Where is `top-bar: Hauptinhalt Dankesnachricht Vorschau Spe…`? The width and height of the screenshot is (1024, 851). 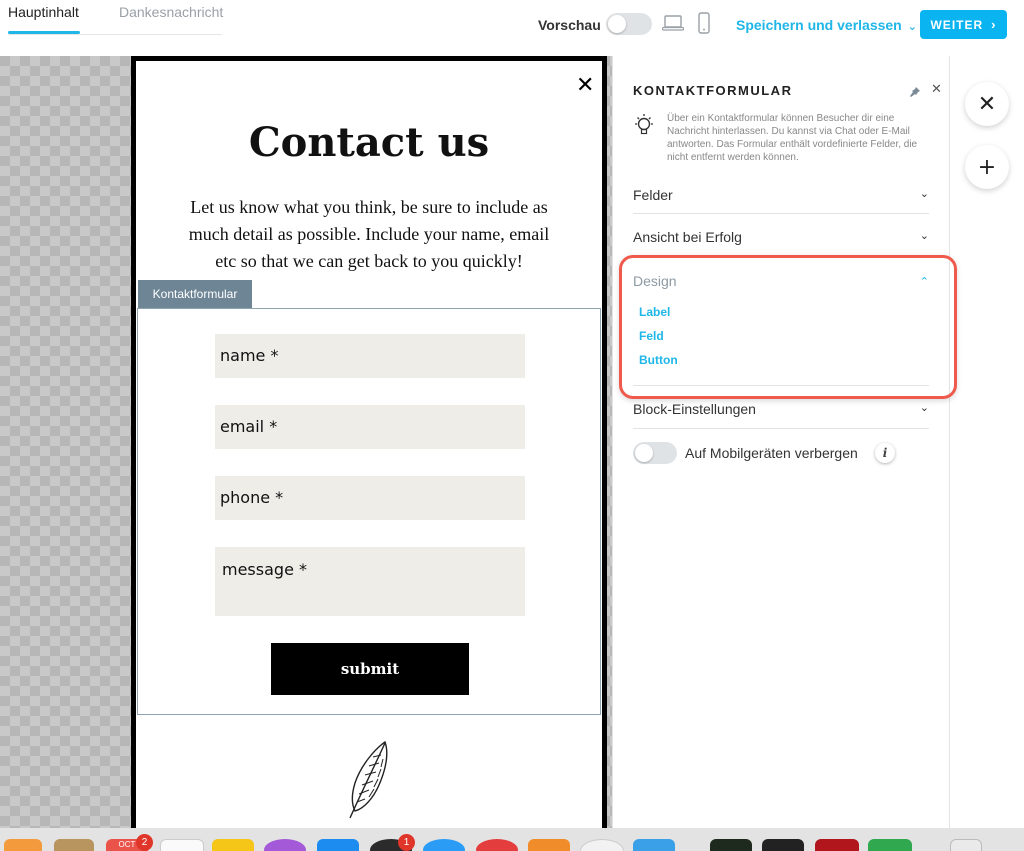 top-bar: Hauptinhalt Dankesnachricht Vorschau Spe… is located at coordinates (512, 28).